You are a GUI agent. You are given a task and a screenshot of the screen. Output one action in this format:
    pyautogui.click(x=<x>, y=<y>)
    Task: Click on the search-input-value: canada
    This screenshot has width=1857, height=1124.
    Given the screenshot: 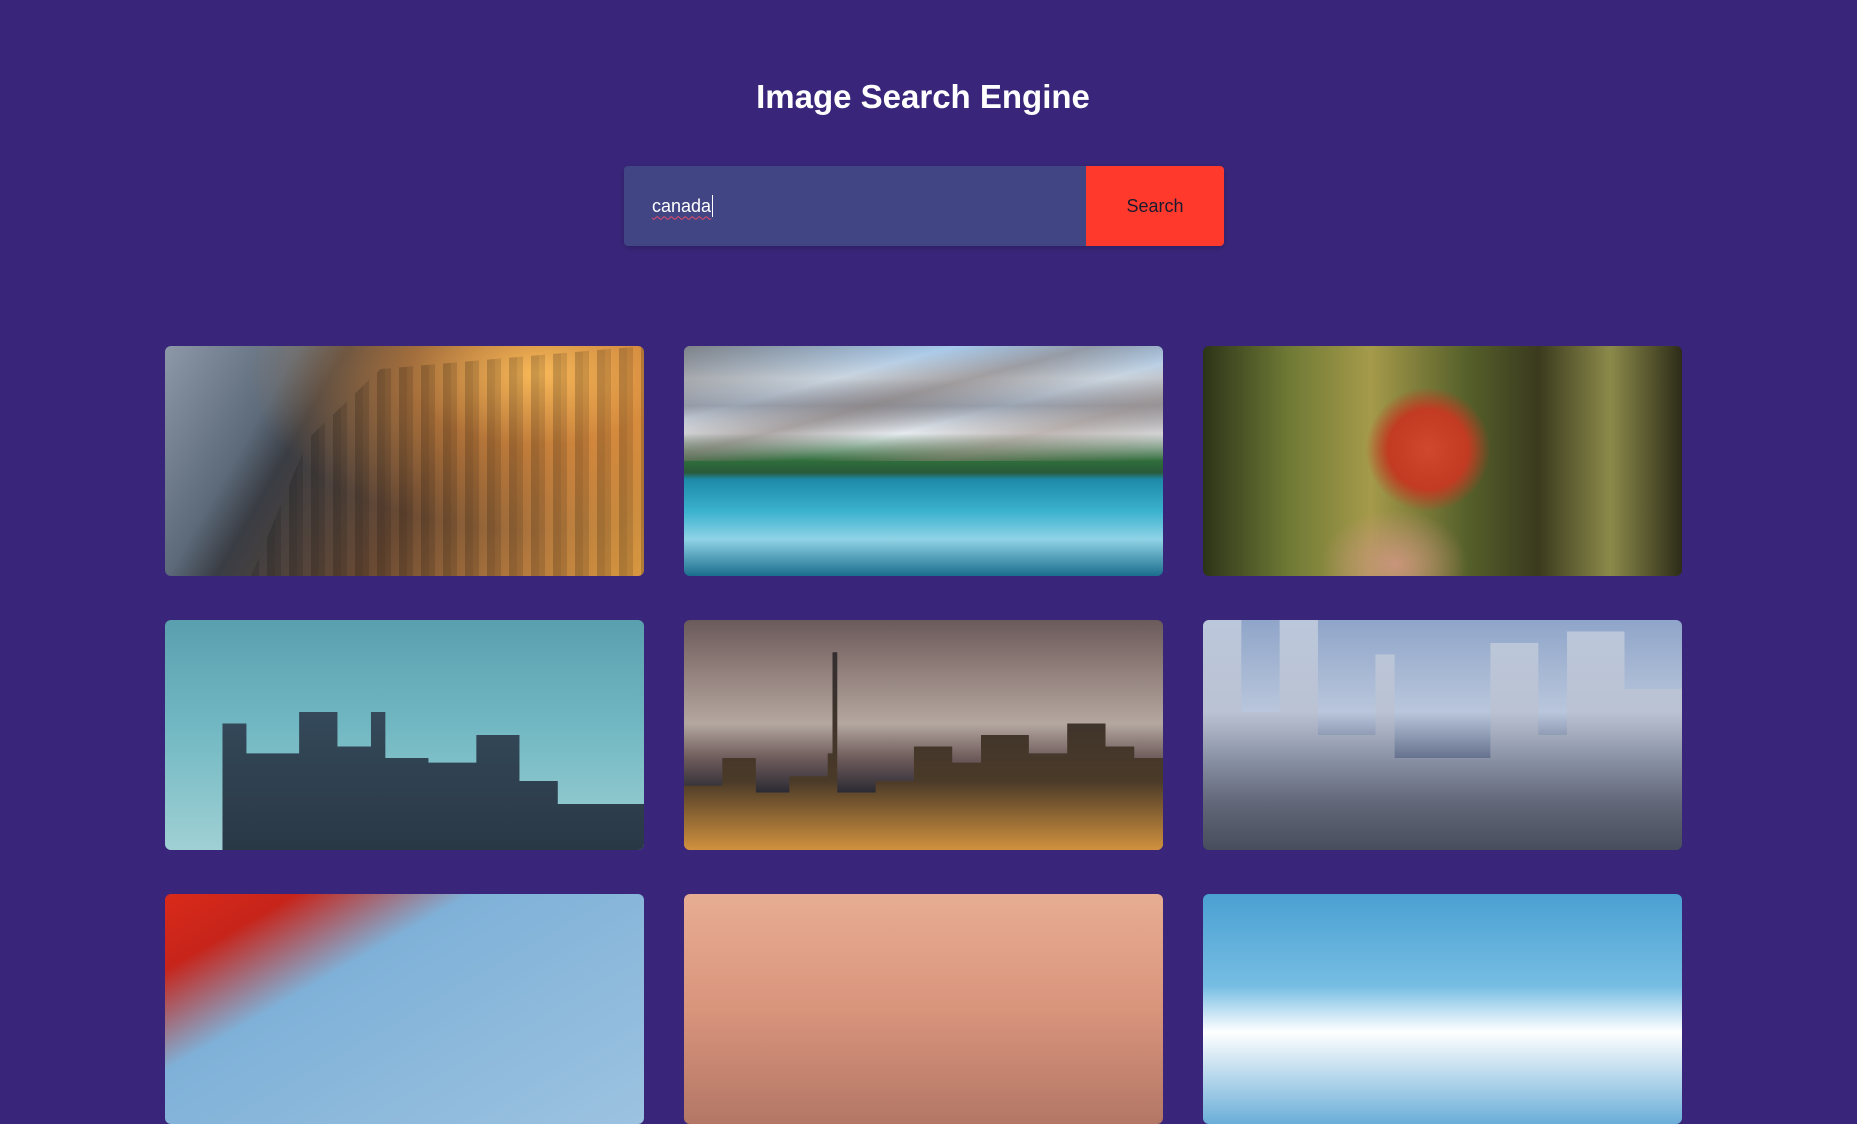 What is the action you would take?
    pyautogui.click(x=682, y=205)
    